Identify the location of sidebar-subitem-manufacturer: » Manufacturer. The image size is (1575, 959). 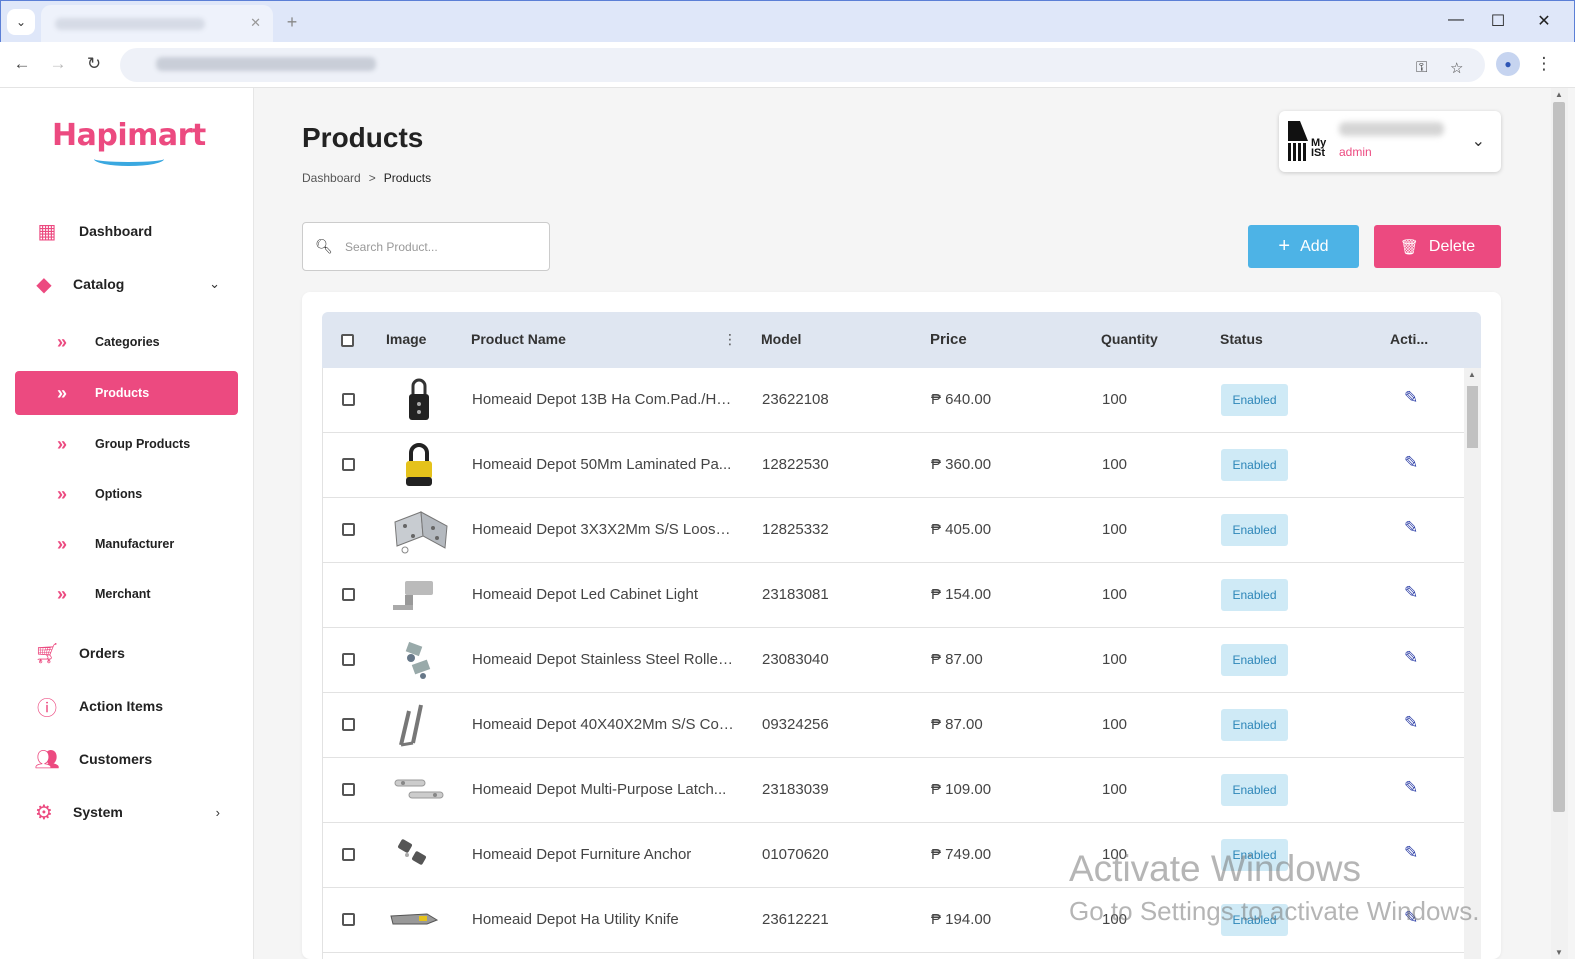
(126, 544).